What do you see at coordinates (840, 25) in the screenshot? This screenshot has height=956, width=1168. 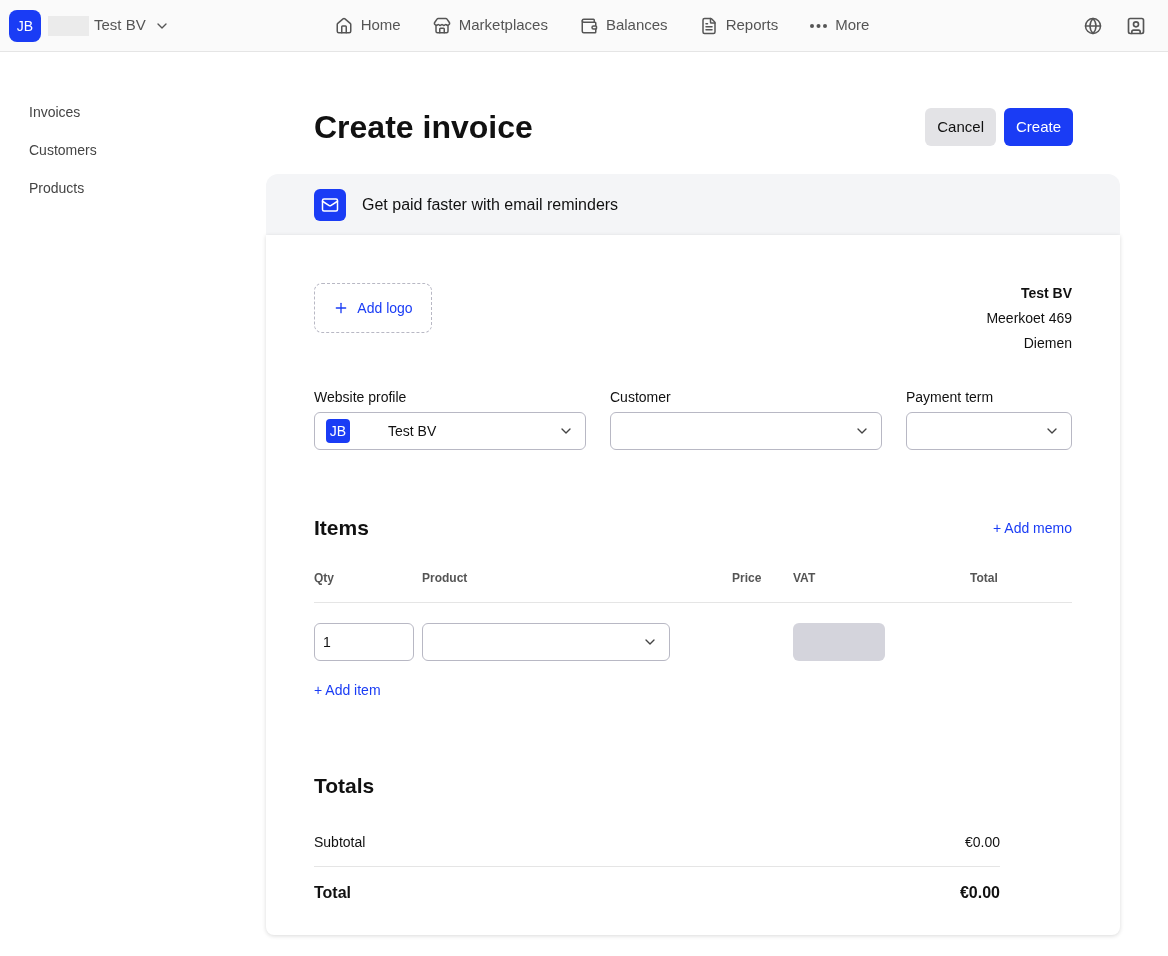 I see `nav-link: More` at bounding box center [840, 25].